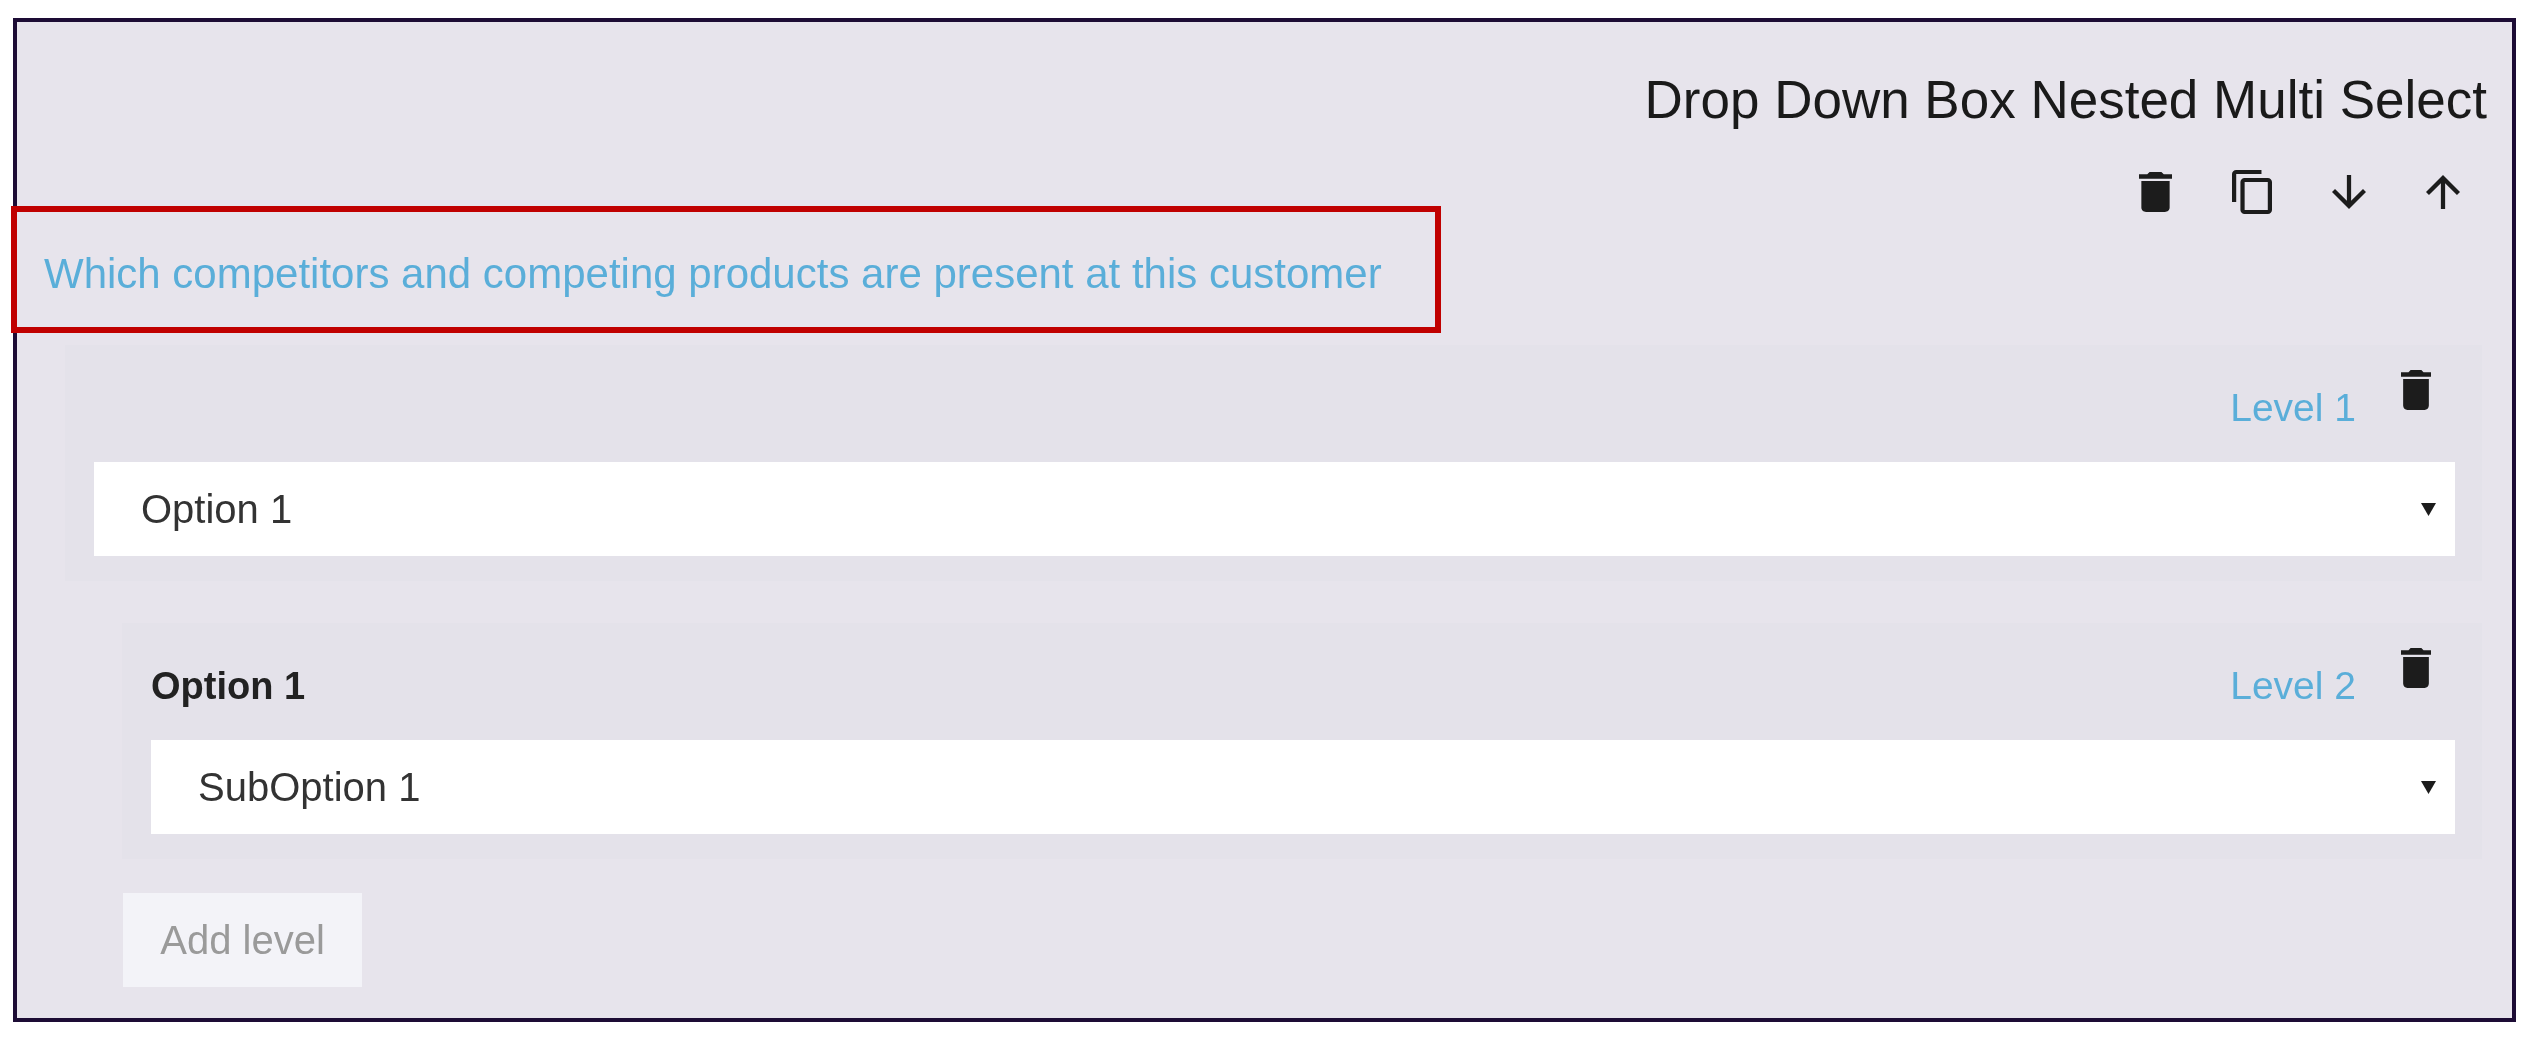  I want to click on dropdown: SubOption 1, so click(1303, 787).